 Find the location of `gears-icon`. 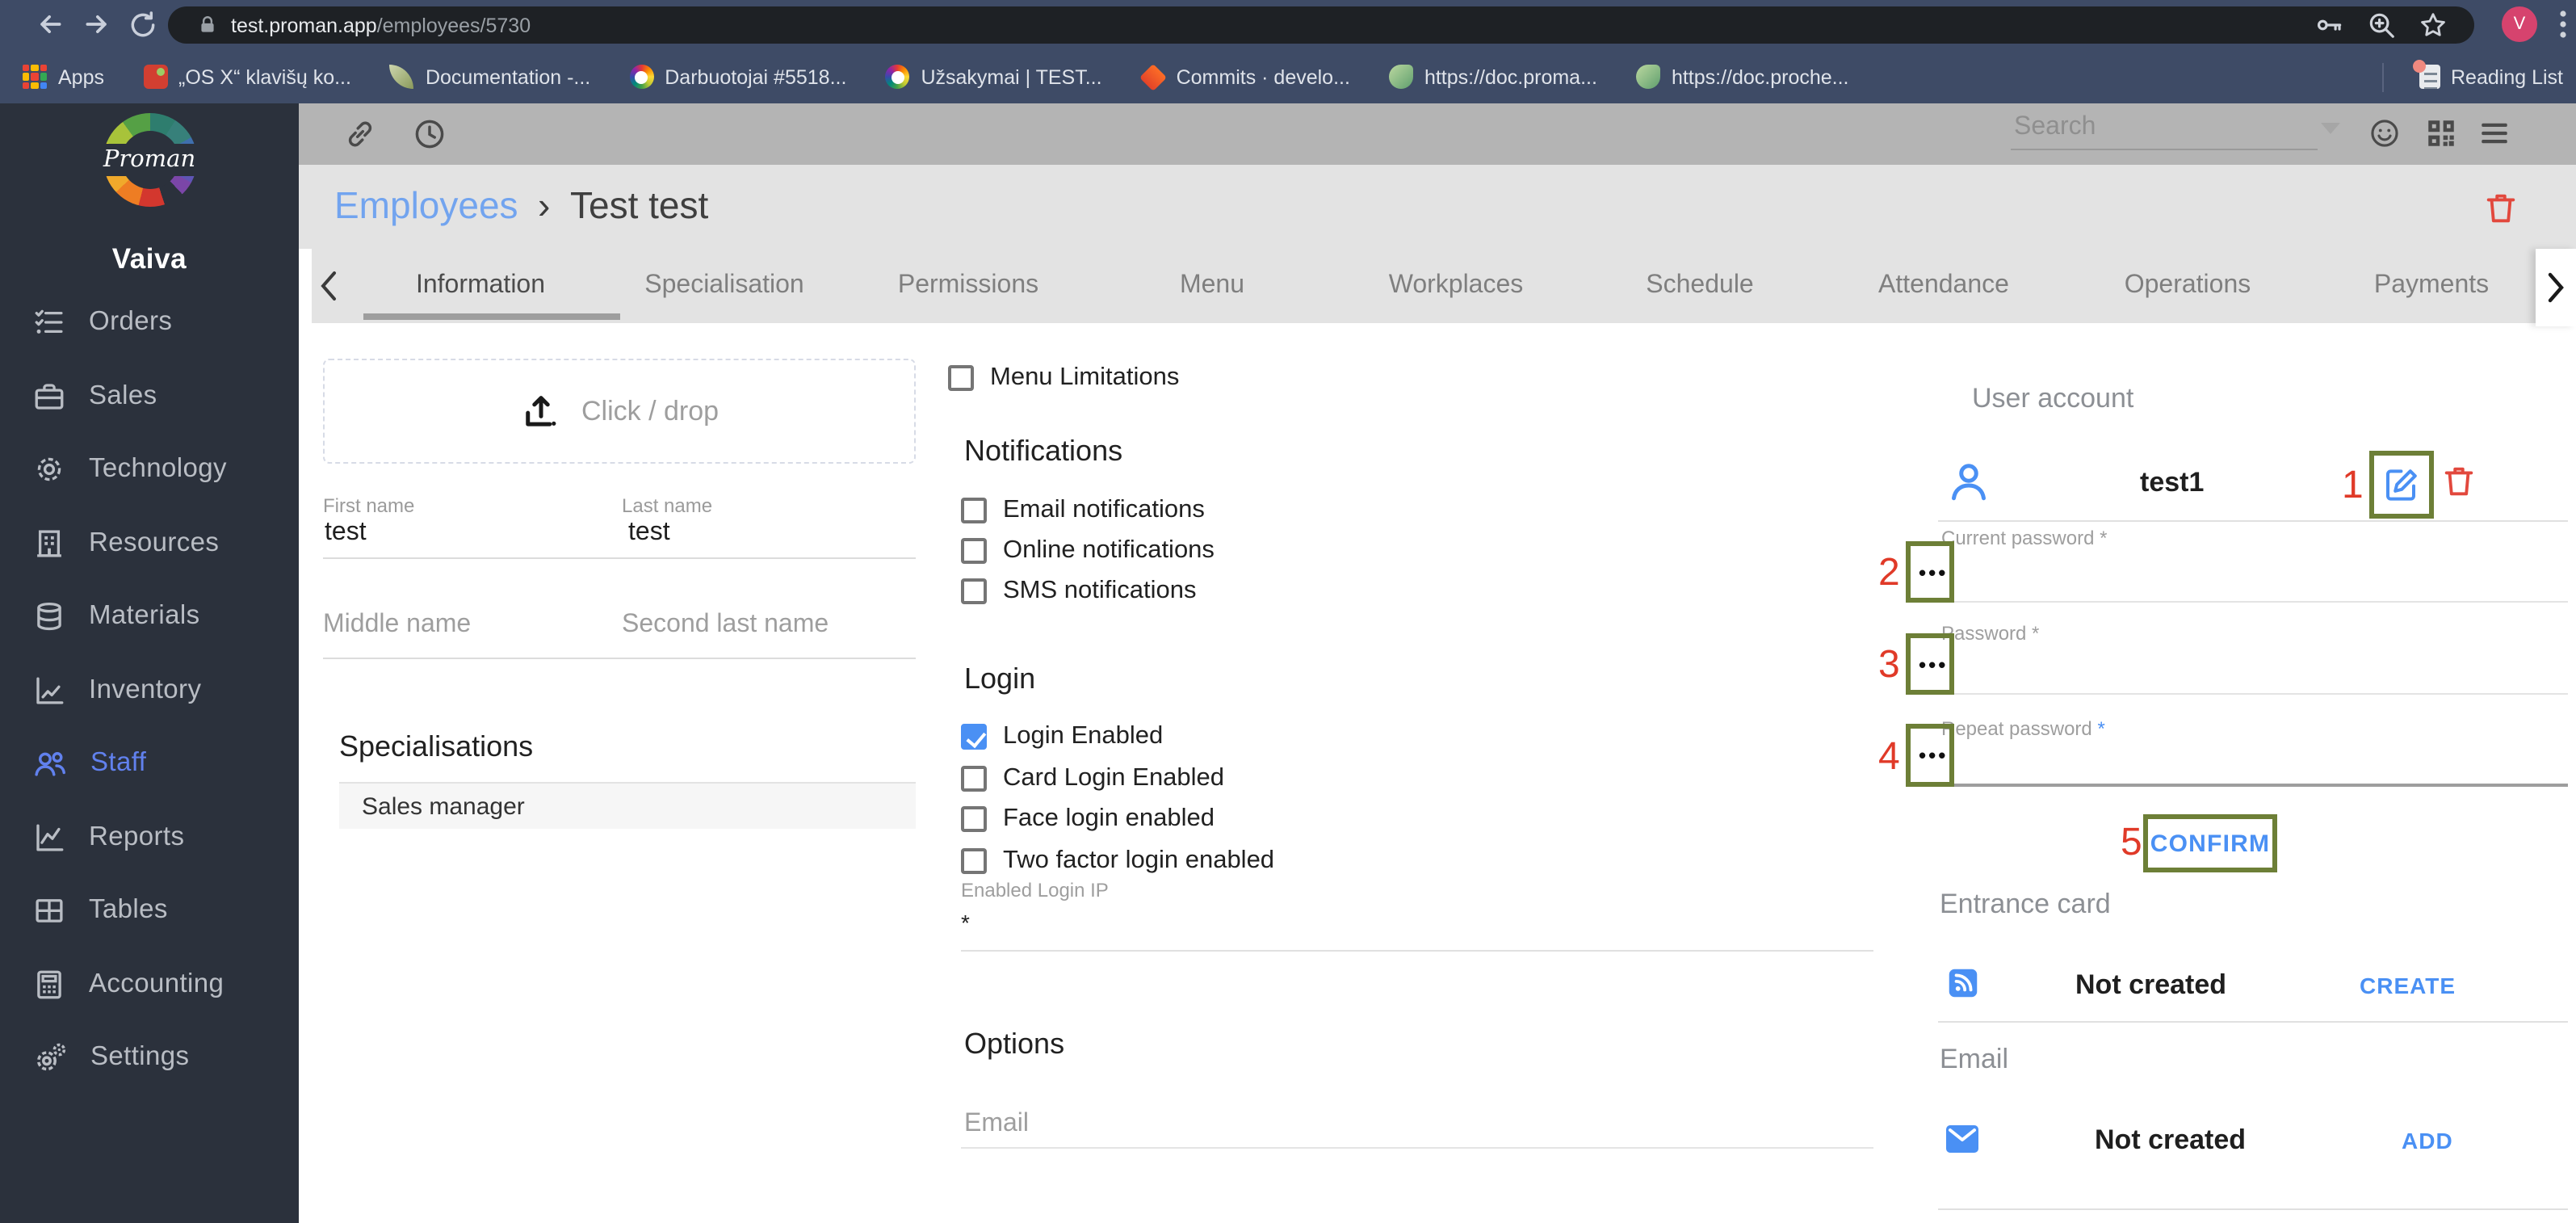

gears-icon is located at coordinates (51, 1056).